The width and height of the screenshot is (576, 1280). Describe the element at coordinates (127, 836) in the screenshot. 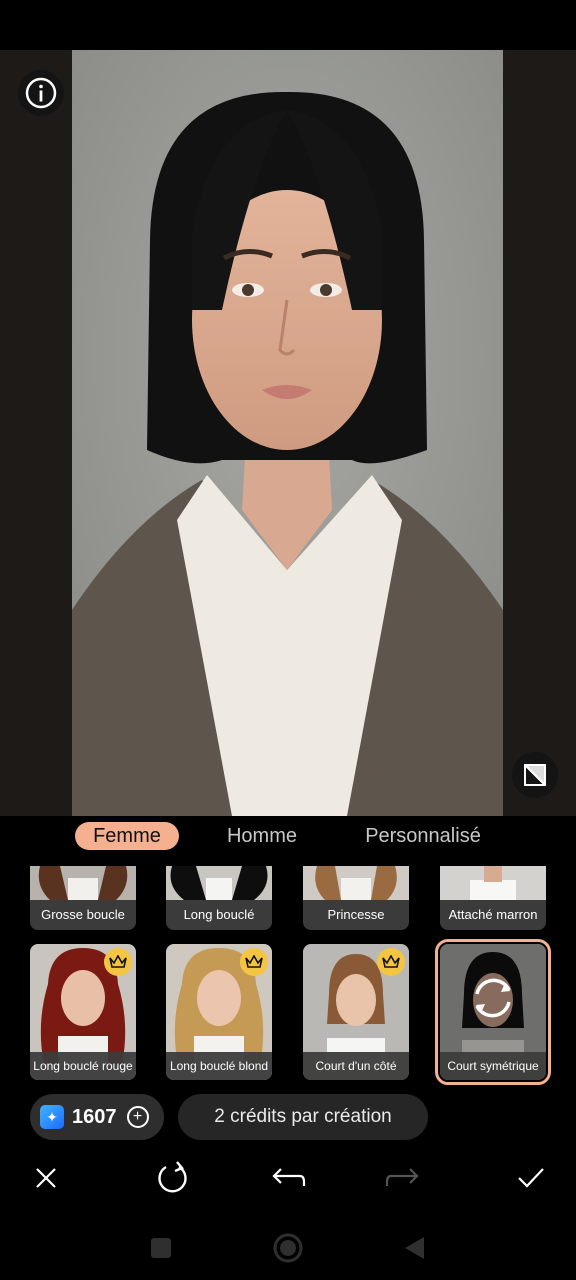

I see `tab-femme: Femme` at that location.